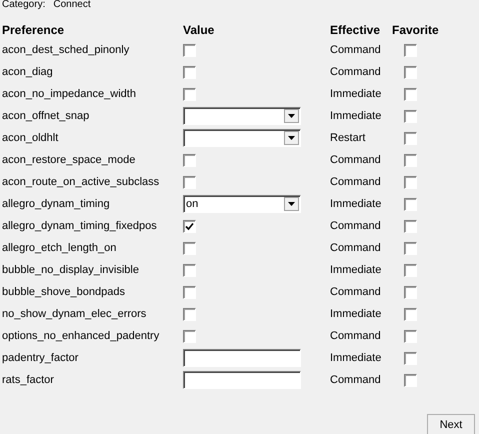 The height and width of the screenshot is (434, 479). What do you see at coordinates (242, 204) in the screenshot?
I see `value-dropdown: on` at bounding box center [242, 204].